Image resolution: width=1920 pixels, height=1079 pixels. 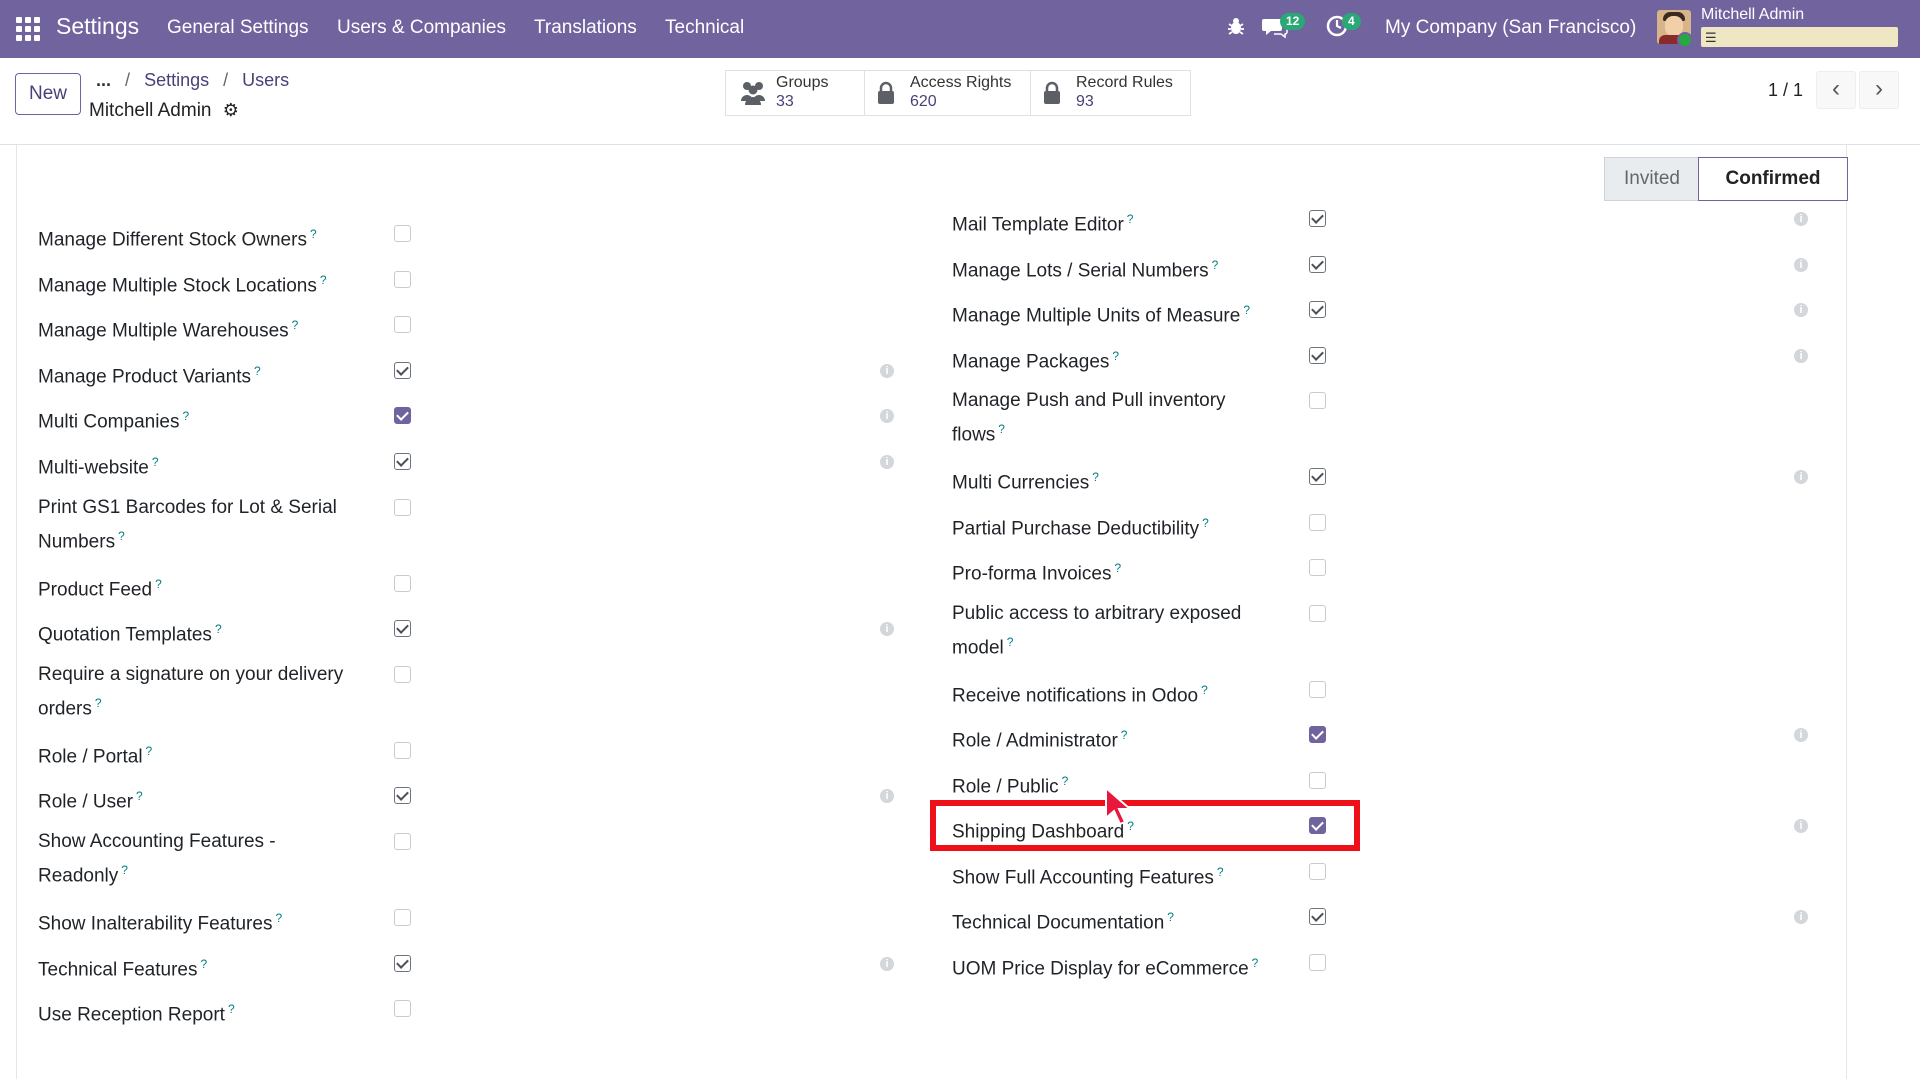 What do you see at coordinates (1236, 28) in the screenshot?
I see `bug-icon` at bounding box center [1236, 28].